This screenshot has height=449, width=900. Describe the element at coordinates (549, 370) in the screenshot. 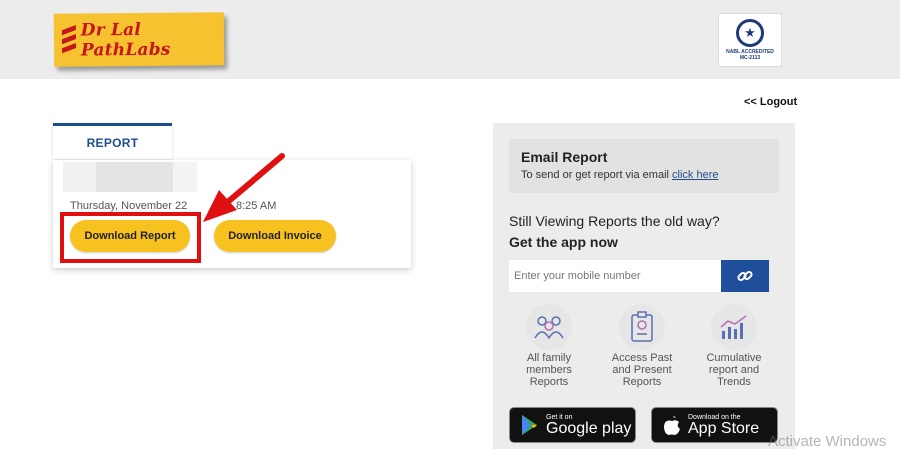

I see `feature-label-2: members` at that location.